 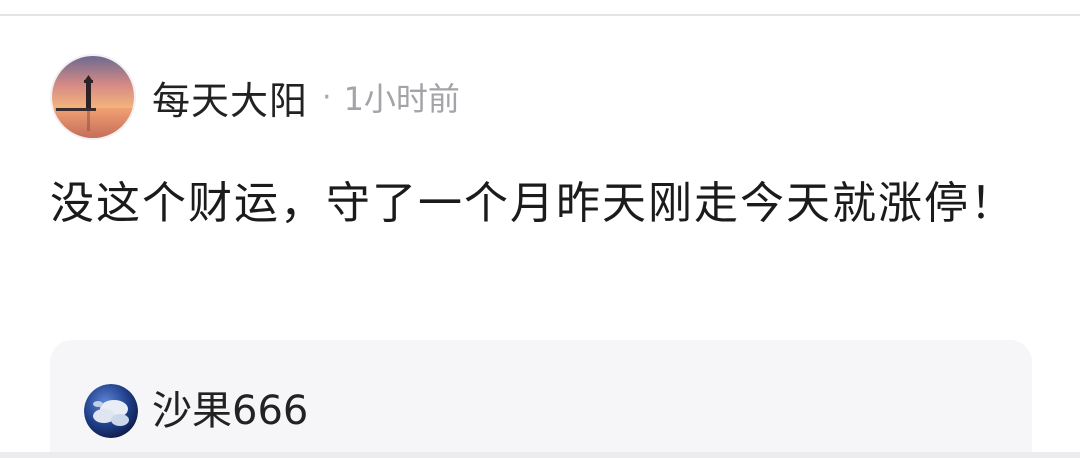 I want to click on top-divider, so click(x=540, y=15).